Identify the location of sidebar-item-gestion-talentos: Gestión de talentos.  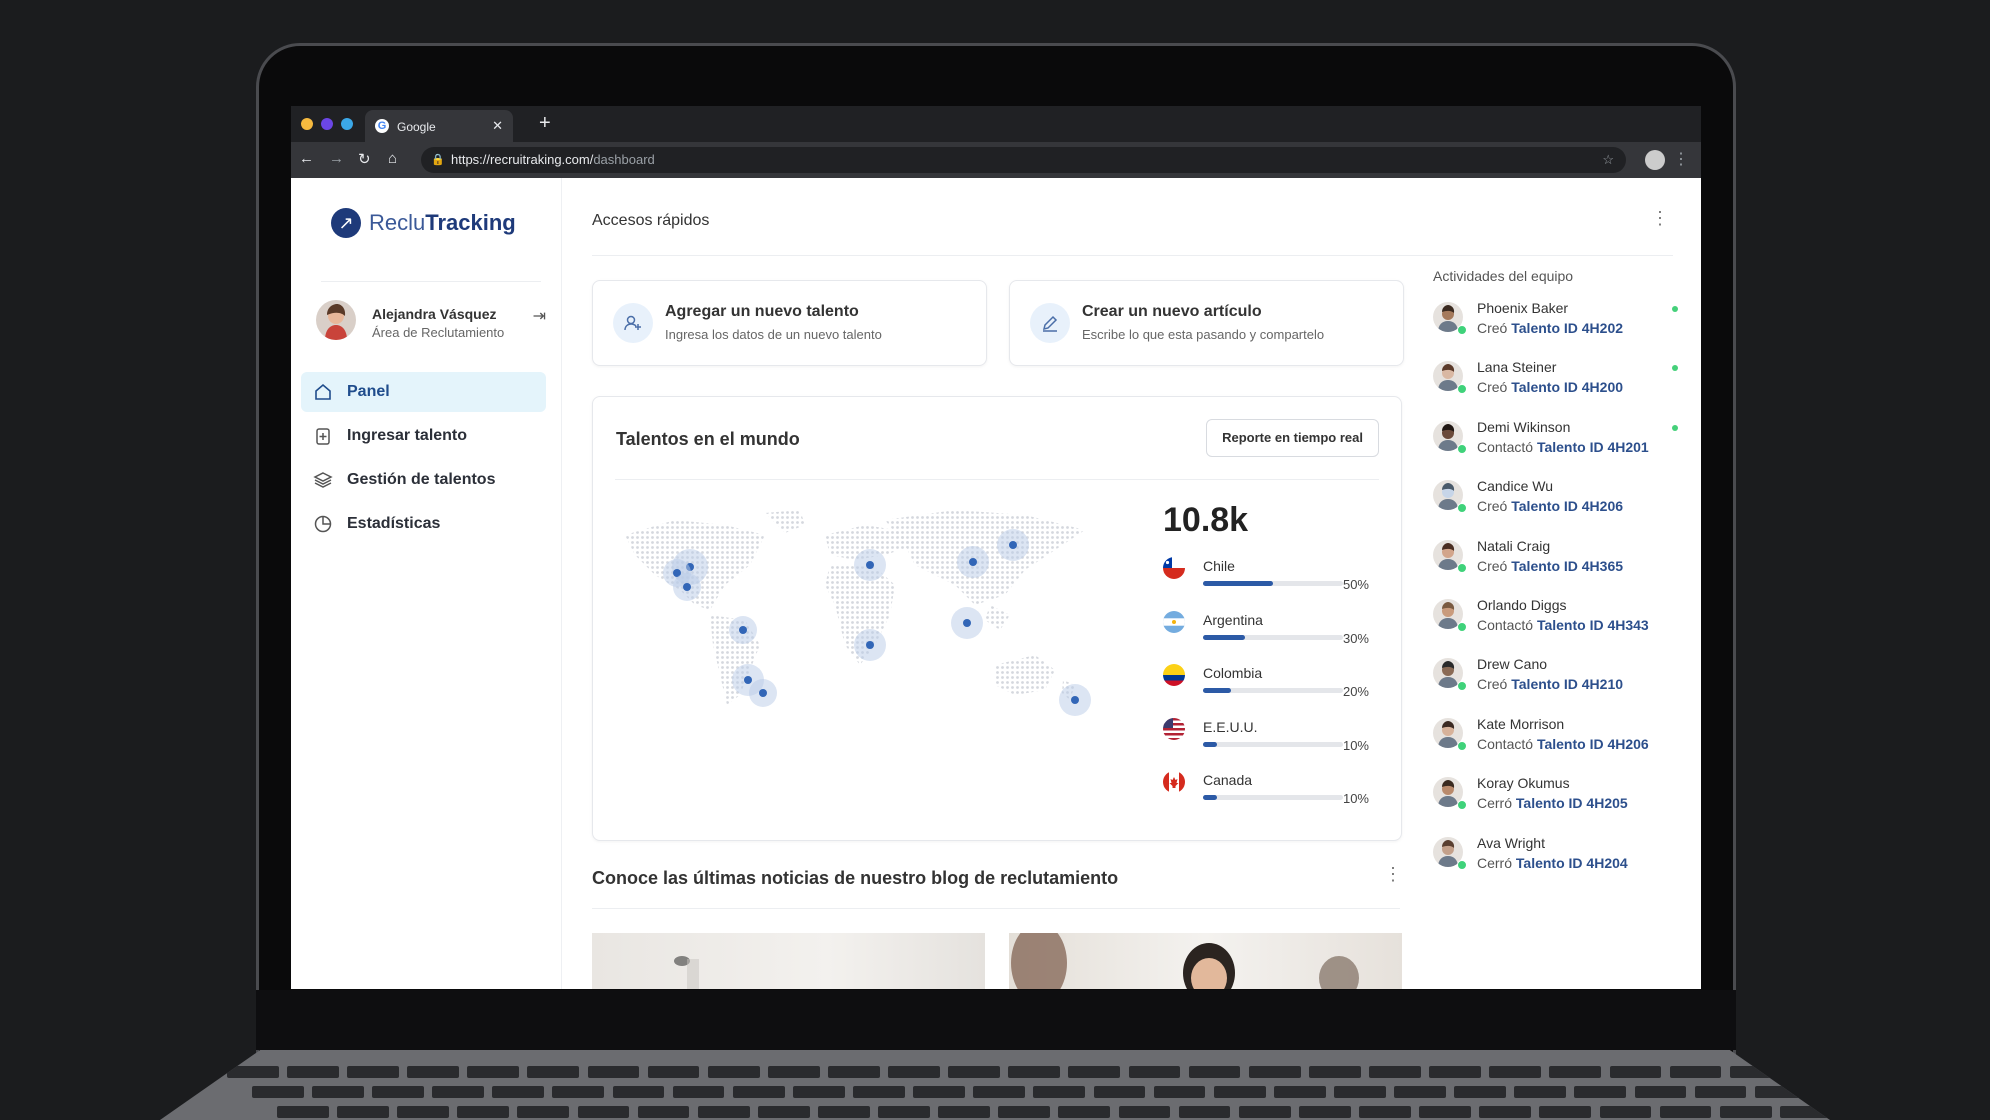
(423, 480).